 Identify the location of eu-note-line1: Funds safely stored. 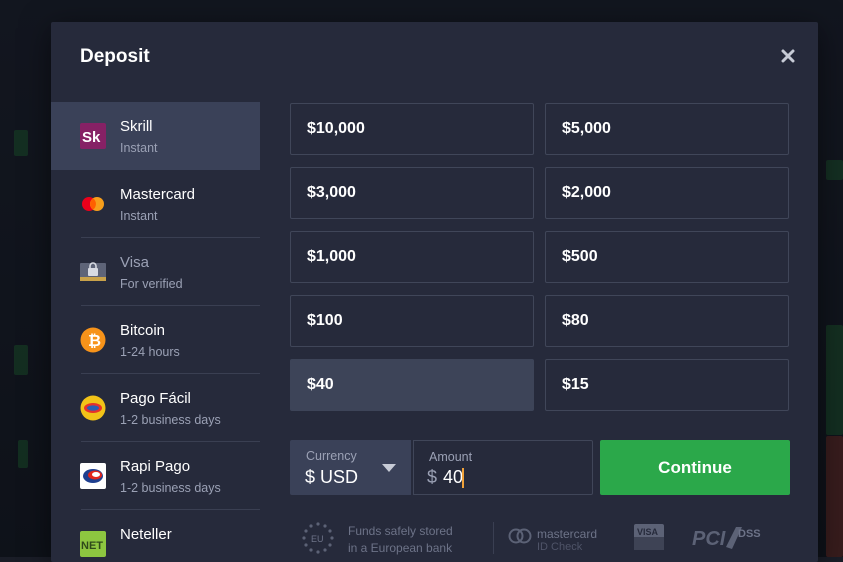
(400, 531).